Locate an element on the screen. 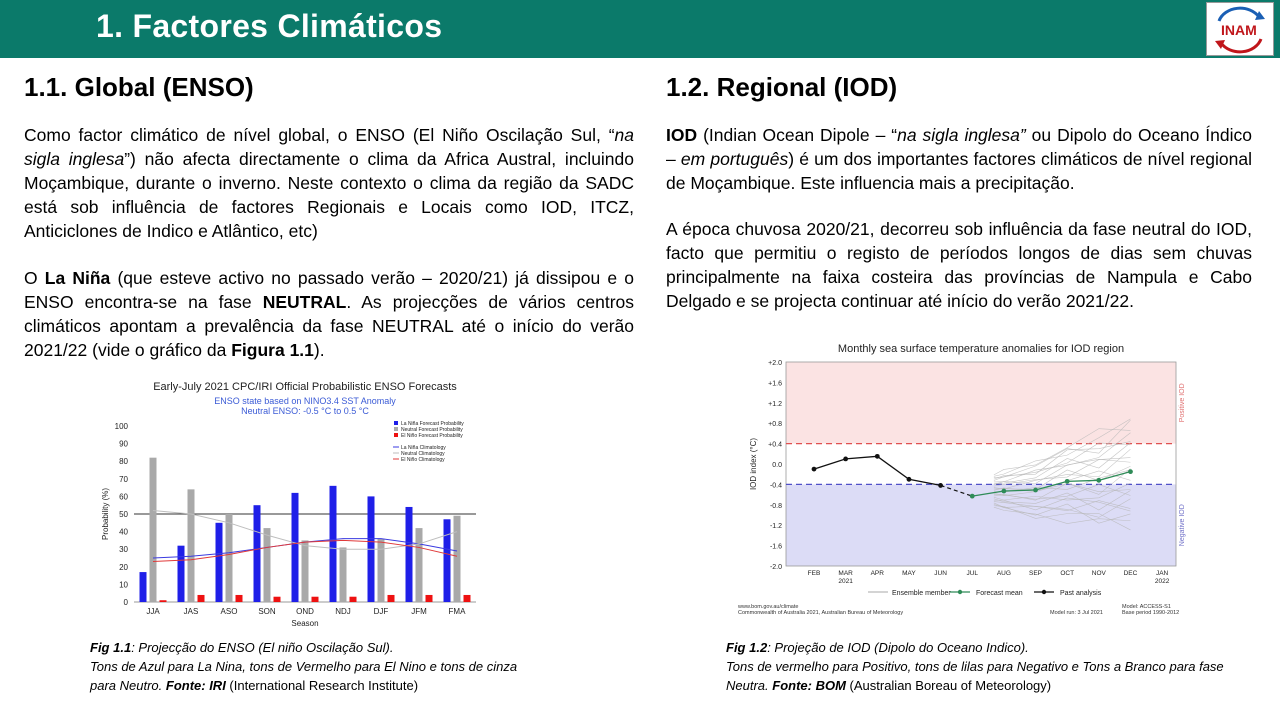 Image resolution: width=1280 pixels, height=720 pixels. logo-text: INAM is located at coordinates (1239, 30).